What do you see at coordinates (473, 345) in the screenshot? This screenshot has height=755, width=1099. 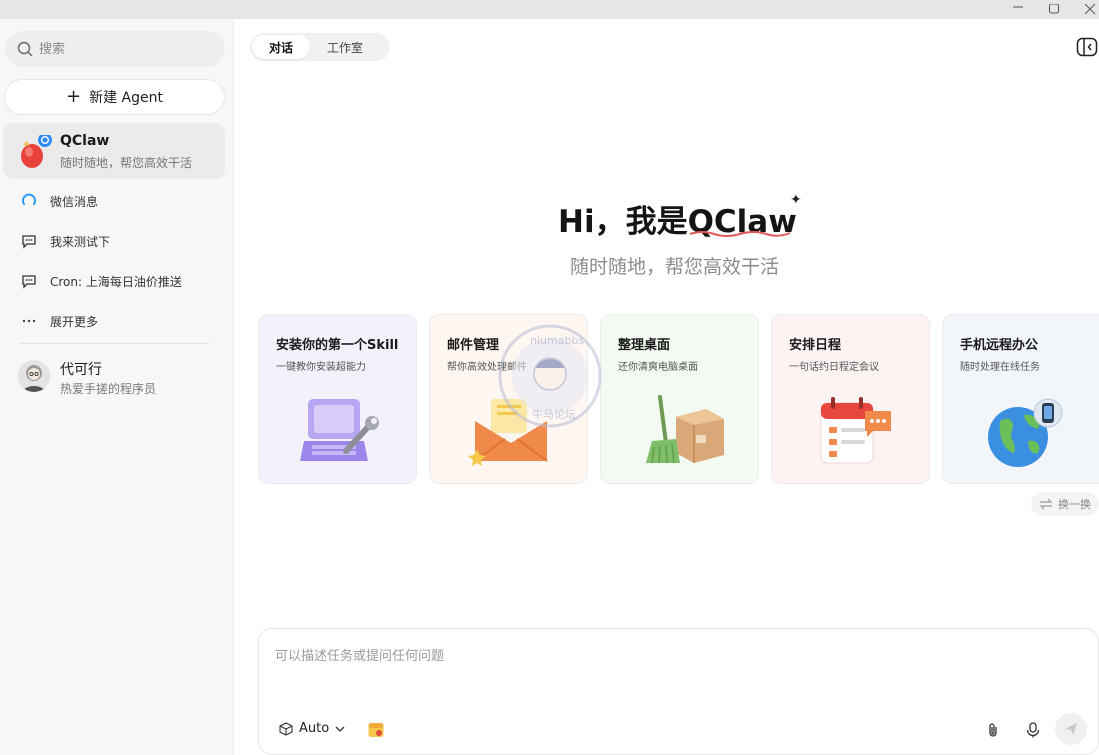 I see `card-title: 邮件管理` at bounding box center [473, 345].